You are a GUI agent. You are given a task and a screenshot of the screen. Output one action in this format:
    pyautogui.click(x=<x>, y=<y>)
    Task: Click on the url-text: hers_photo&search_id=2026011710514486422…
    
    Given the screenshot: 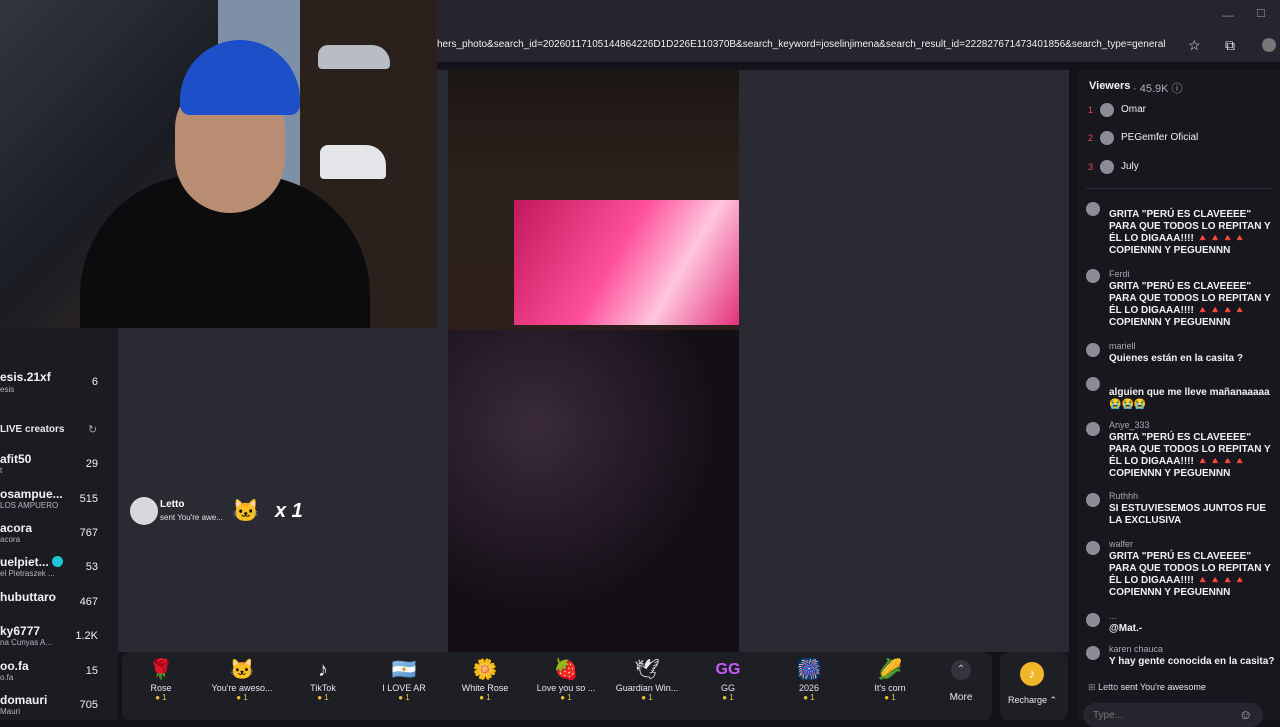 What is the action you would take?
    pyautogui.click(x=807, y=44)
    